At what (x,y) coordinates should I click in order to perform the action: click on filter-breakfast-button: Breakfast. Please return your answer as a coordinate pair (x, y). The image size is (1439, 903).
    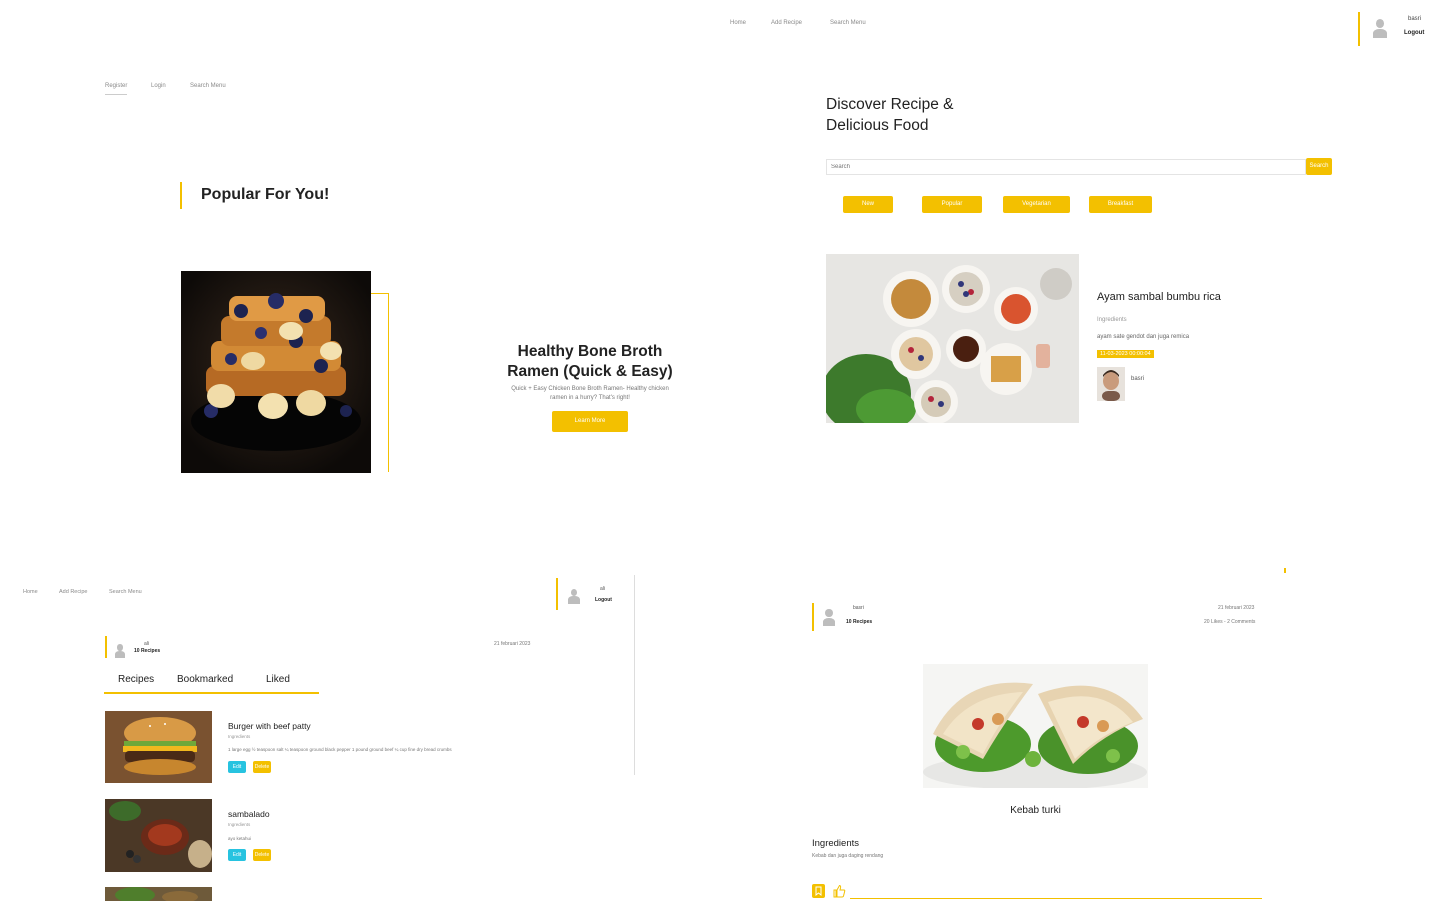
    Looking at the image, I should click on (1120, 204).